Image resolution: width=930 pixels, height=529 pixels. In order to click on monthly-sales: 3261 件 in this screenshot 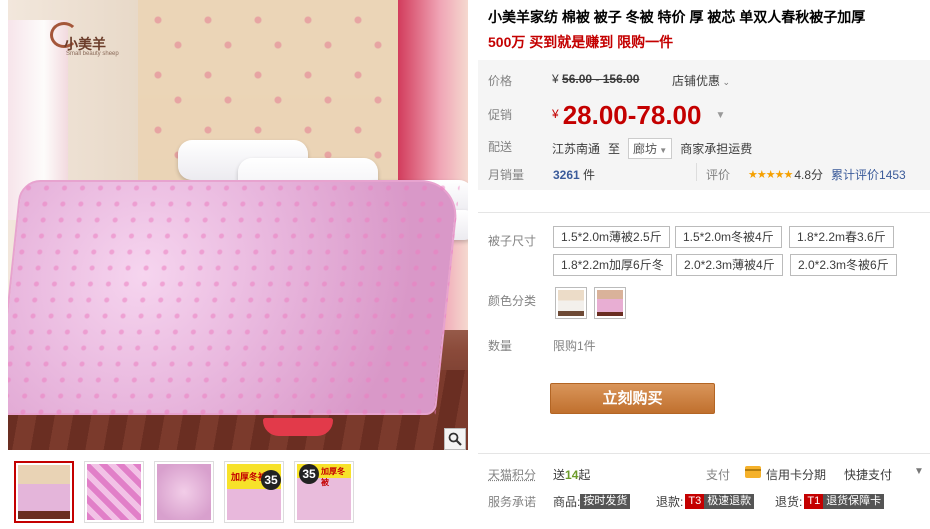, I will do `click(574, 174)`.